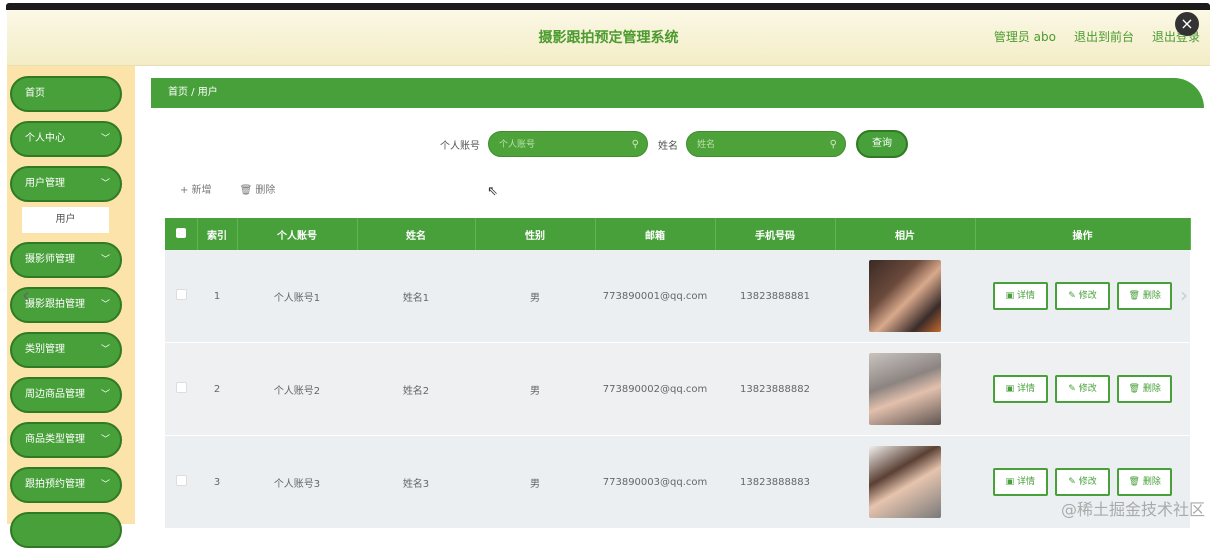 This screenshot has height=548, width=1213. What do you see at coordinates (66, 94) in the screenshot?
I see `sidebar-item-home: 首页` at bounding box center [66, 94].